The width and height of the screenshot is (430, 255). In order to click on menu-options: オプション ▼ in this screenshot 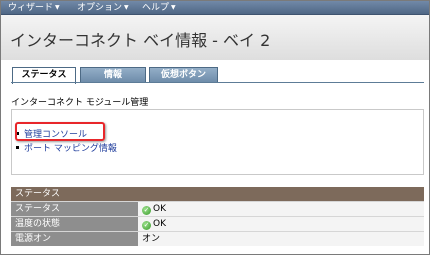, I will do `click(103, 8)`.